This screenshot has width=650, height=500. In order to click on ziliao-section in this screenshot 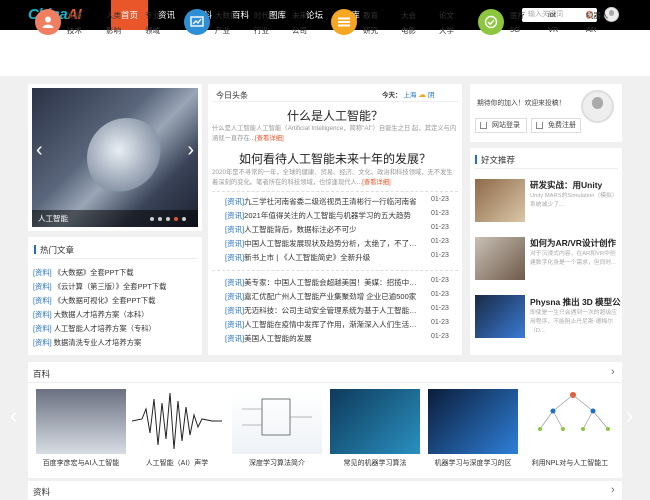, I will do `click(325, 490)`.